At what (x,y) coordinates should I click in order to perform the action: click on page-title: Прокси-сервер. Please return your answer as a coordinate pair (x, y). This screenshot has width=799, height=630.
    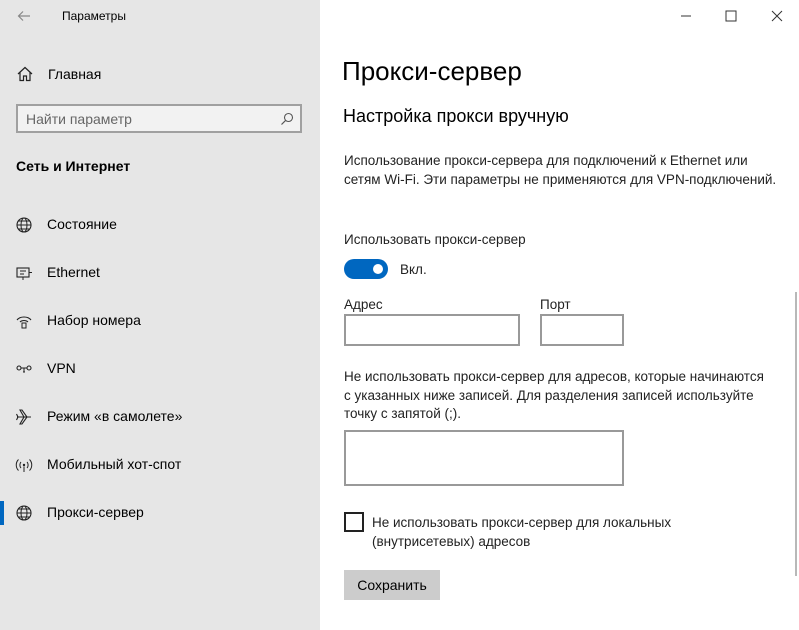
    Looking at the image, I should click on (432, 71).